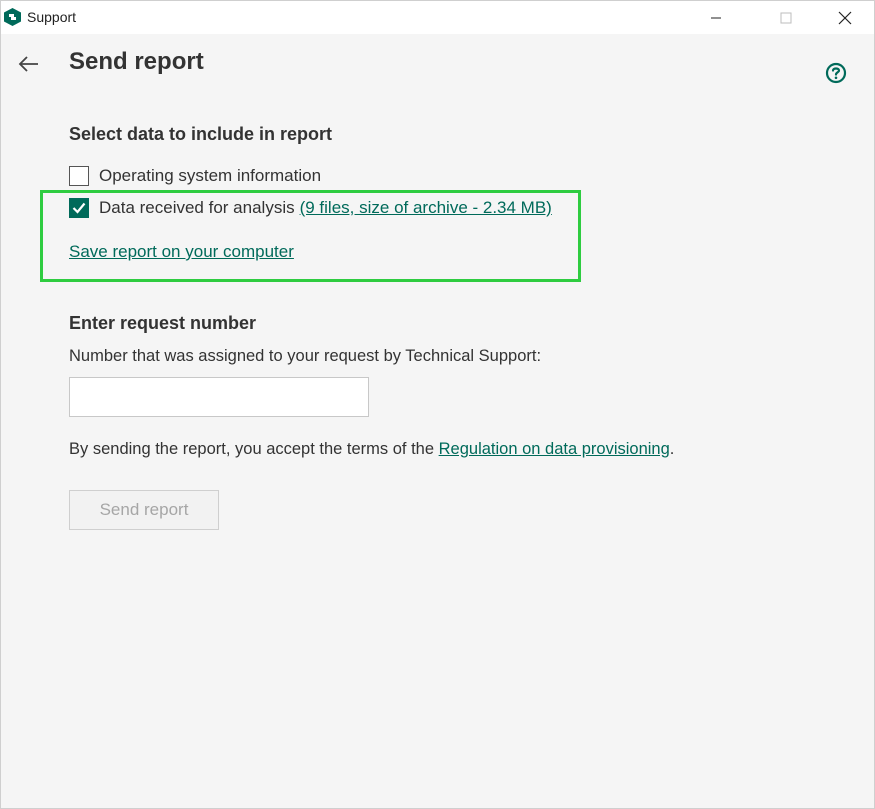  Describe the element at coordinates (210, 175) in the screenshot. I see `os-info-label: Operating system information` at that location.